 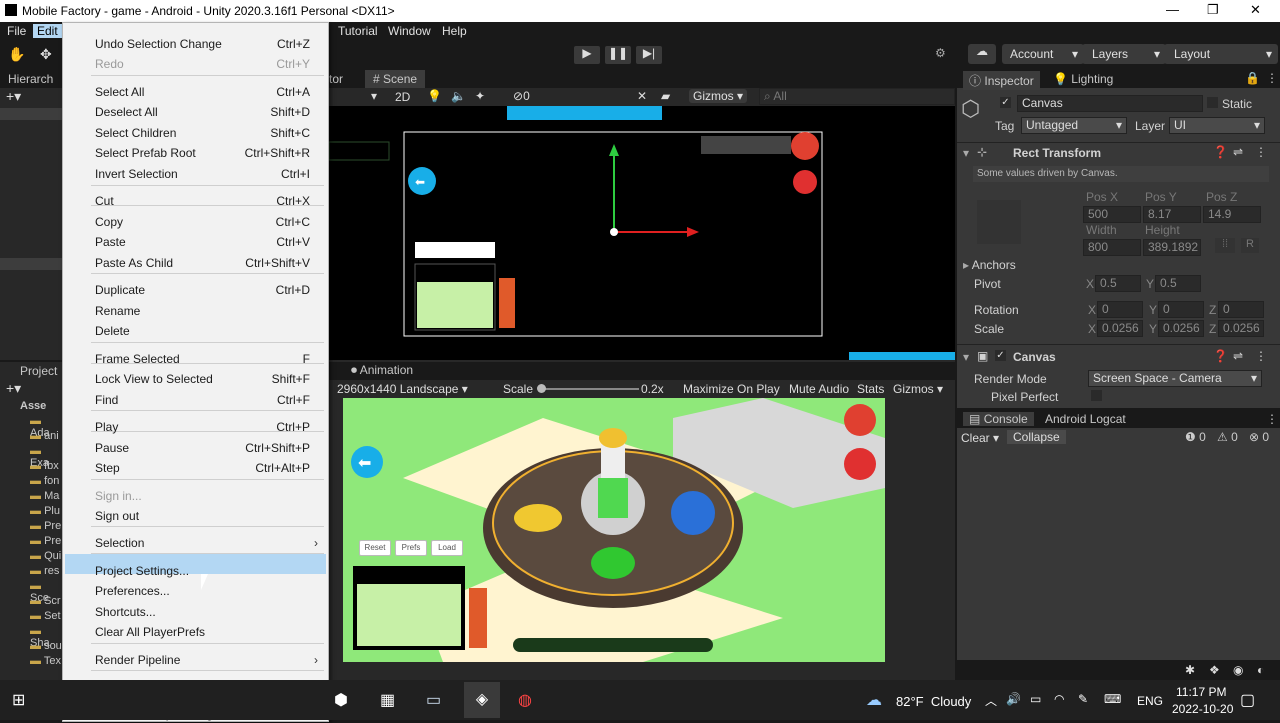 I want to click on menu-item-lock-view-to-selected: Lock View to Selected Shift+F, so click(x=195, y=379).